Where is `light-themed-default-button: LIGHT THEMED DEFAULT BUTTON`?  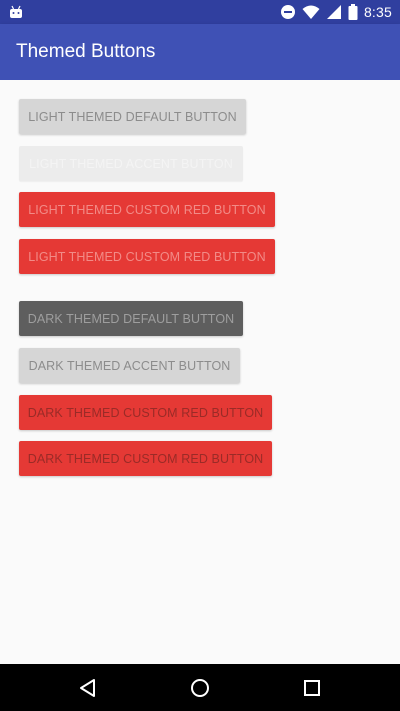
light-themed-default-button: LIGHT THEMED DEFAULT BUTTON is located at coordinates (132, 116).